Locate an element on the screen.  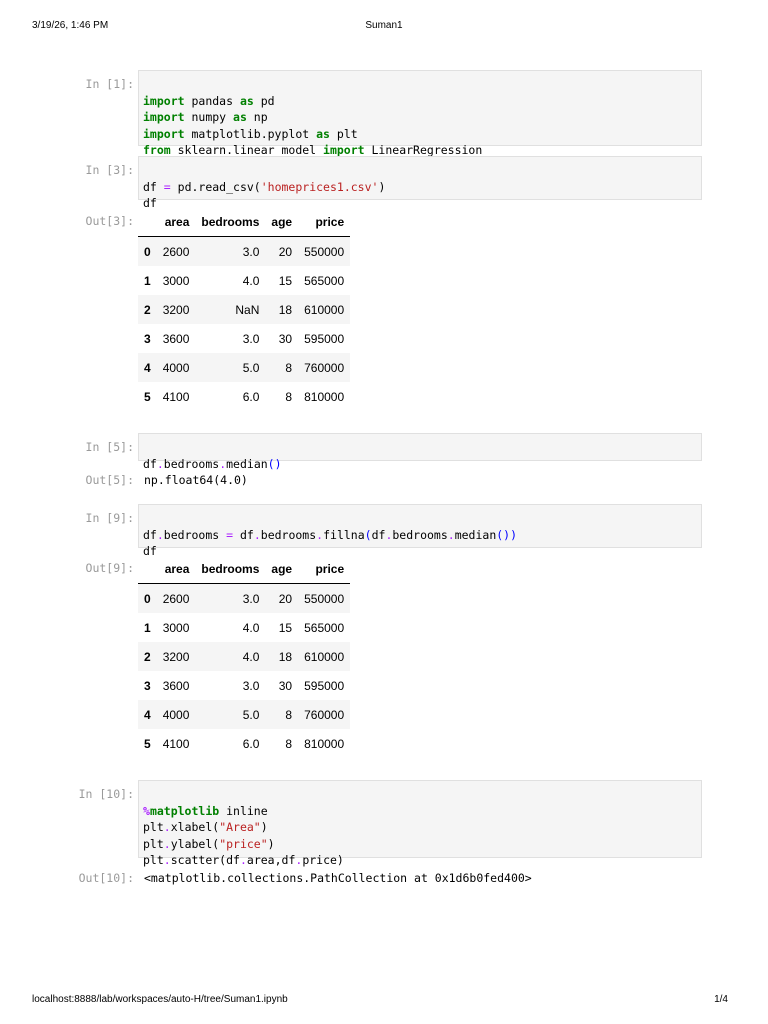
table-row: 2 3200 NaN 18 610000 is located at coordinates (244, 309).